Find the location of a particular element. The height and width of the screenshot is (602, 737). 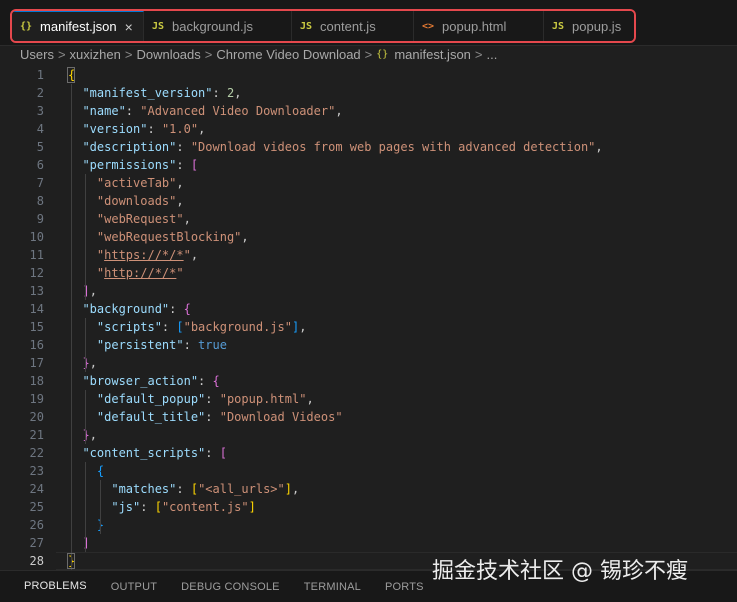

line-number: 7 is located at coordinates (40, 183).